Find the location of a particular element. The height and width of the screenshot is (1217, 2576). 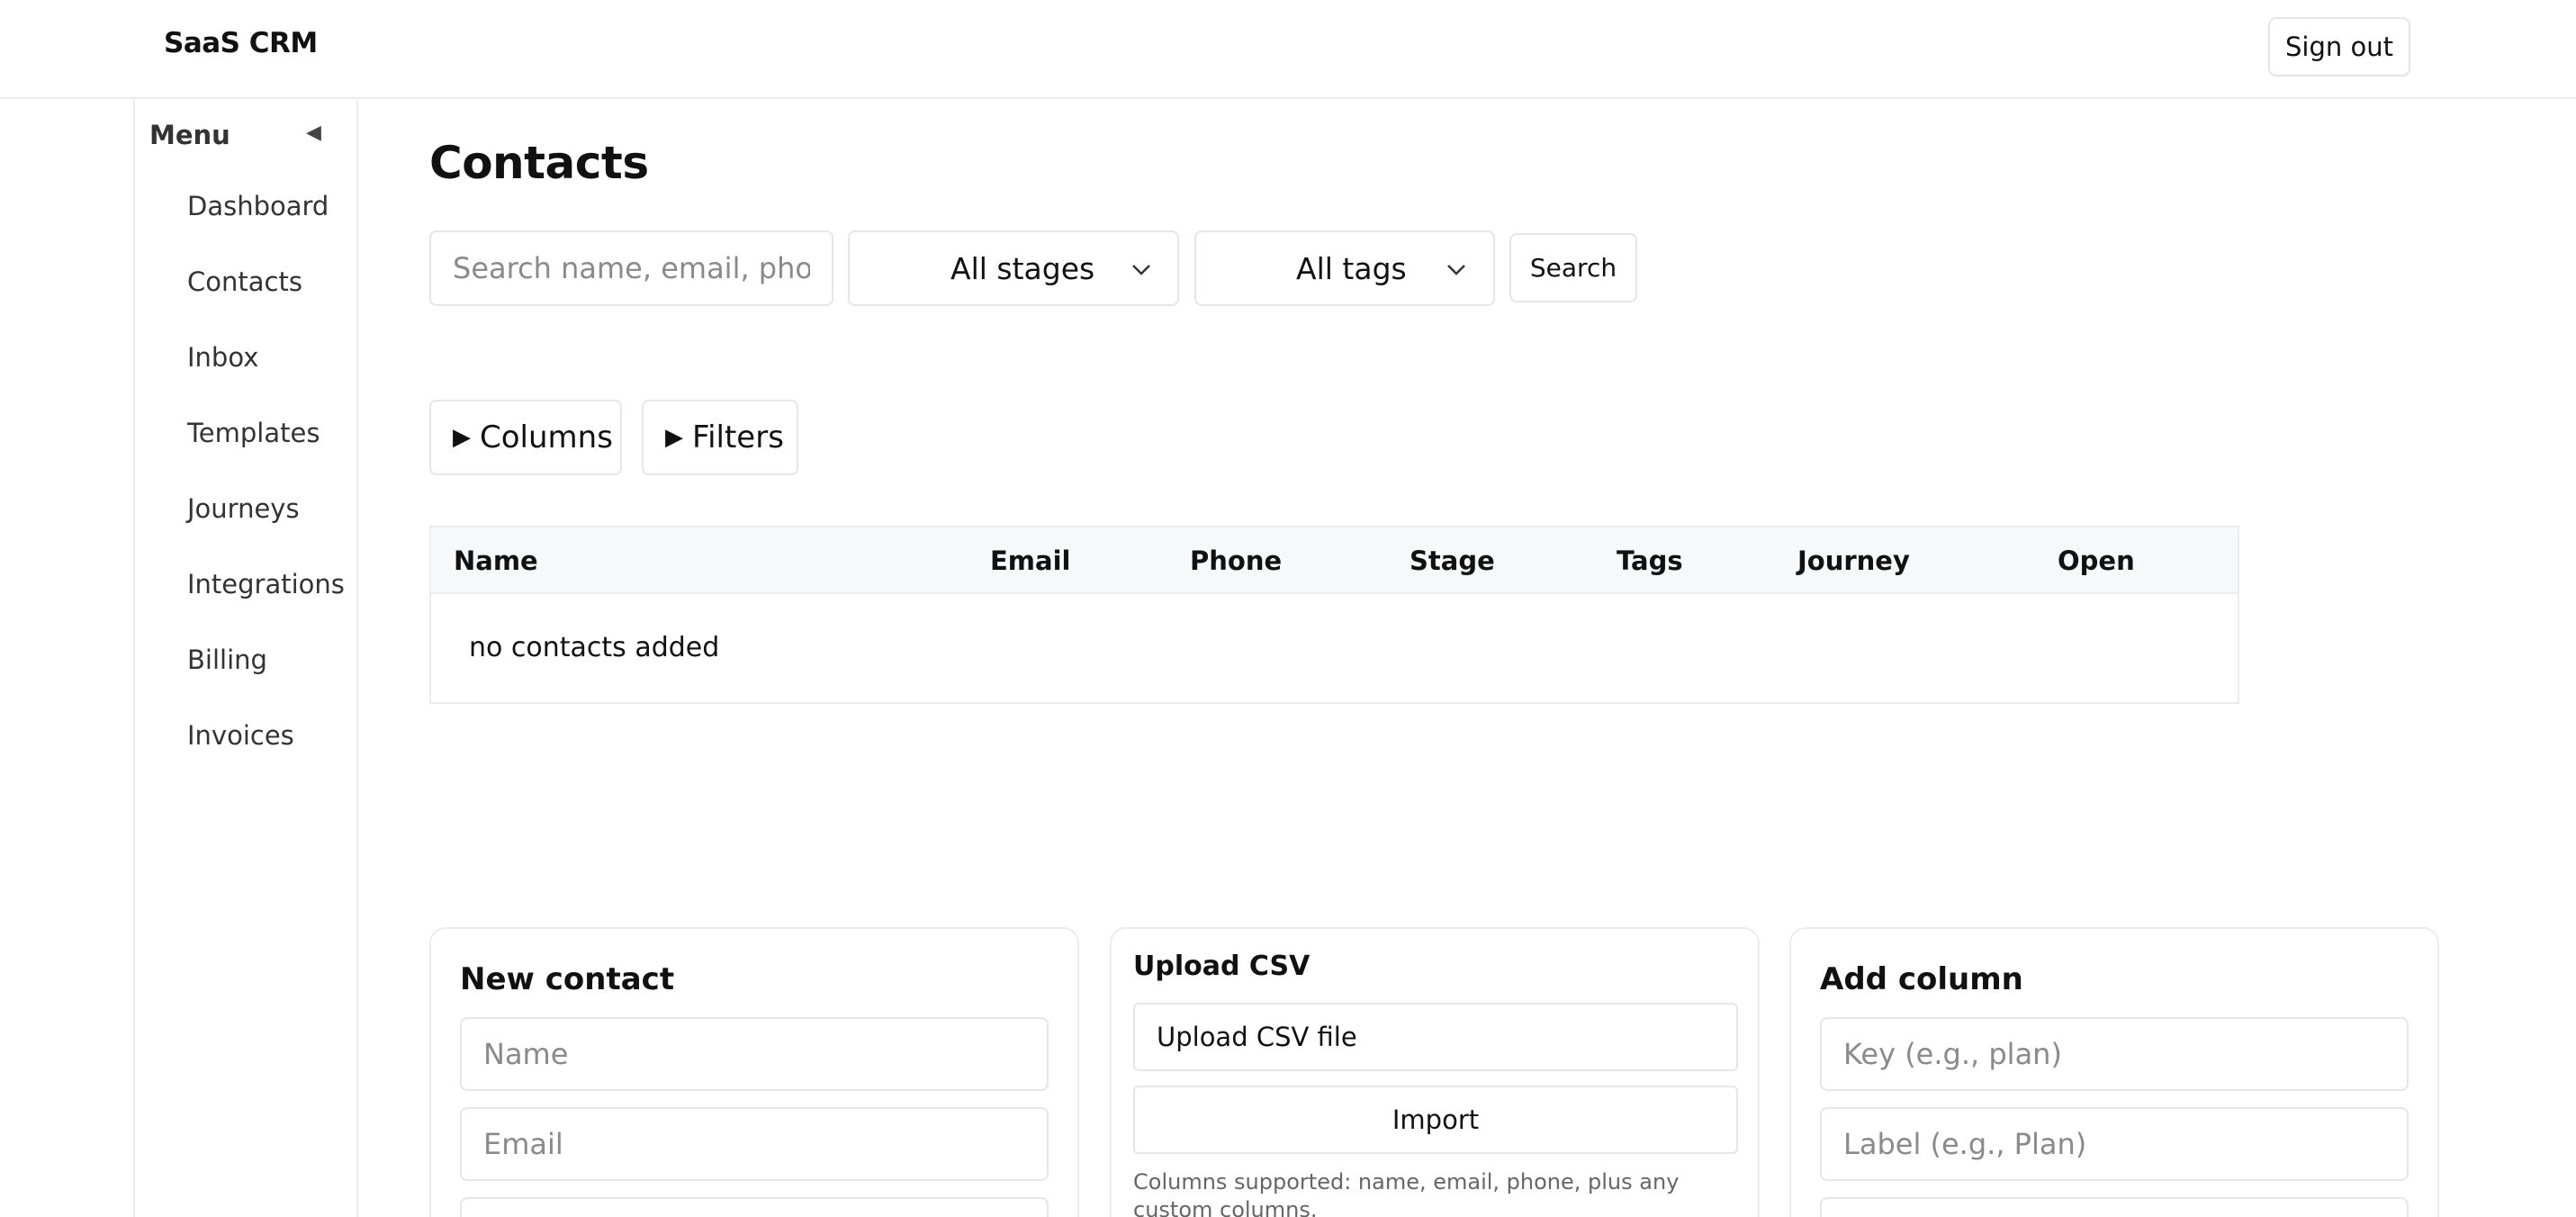

collapse-left-icon: ◀ is located at coordinates (313, 133).